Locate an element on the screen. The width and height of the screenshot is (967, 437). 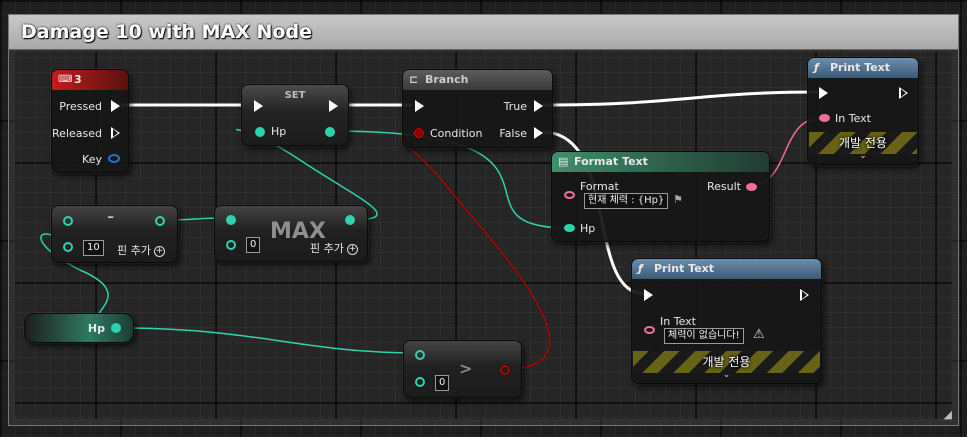
branch-node: ⊏ Branch True Condition False is located at coordinates (477, 108).